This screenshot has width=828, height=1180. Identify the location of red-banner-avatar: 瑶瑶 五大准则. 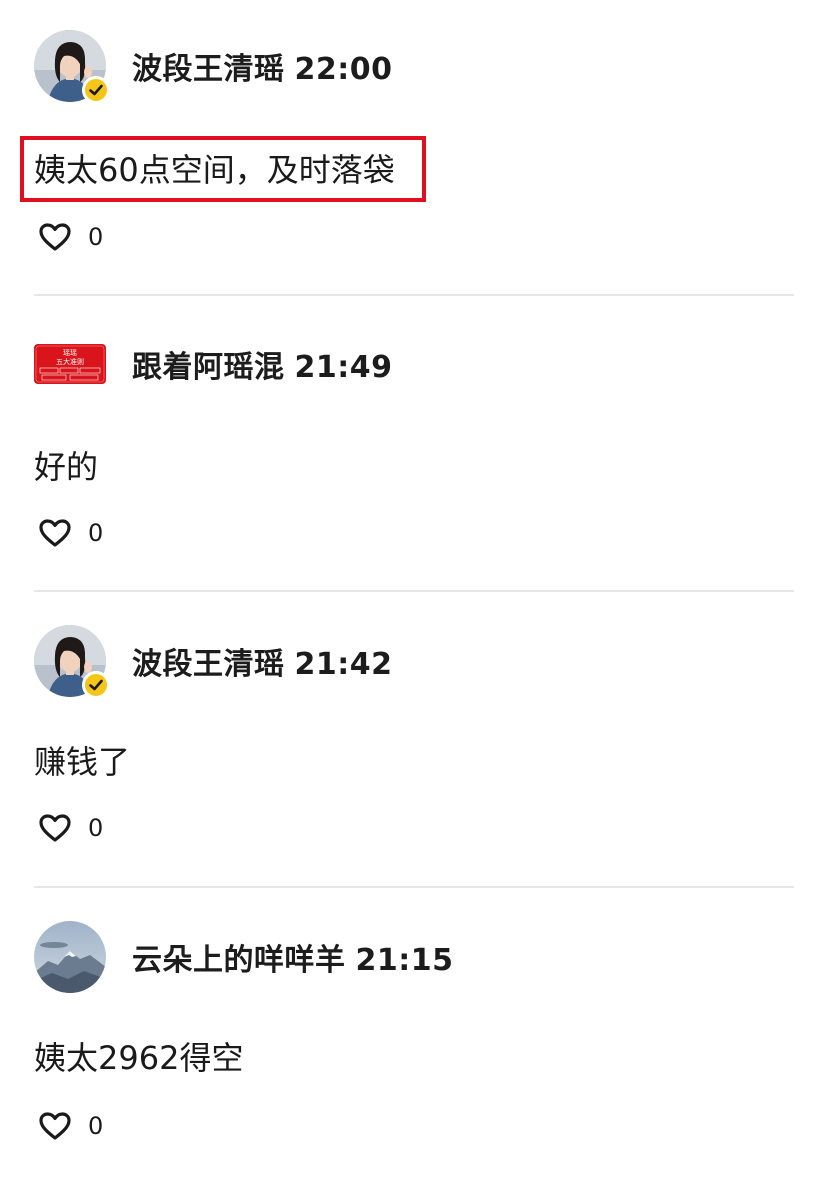
(70, 364).